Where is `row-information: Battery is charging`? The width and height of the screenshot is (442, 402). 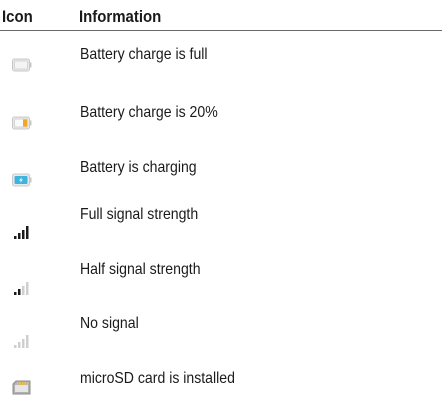 row-information: Battery is charging is located at coordinates (138, 167).